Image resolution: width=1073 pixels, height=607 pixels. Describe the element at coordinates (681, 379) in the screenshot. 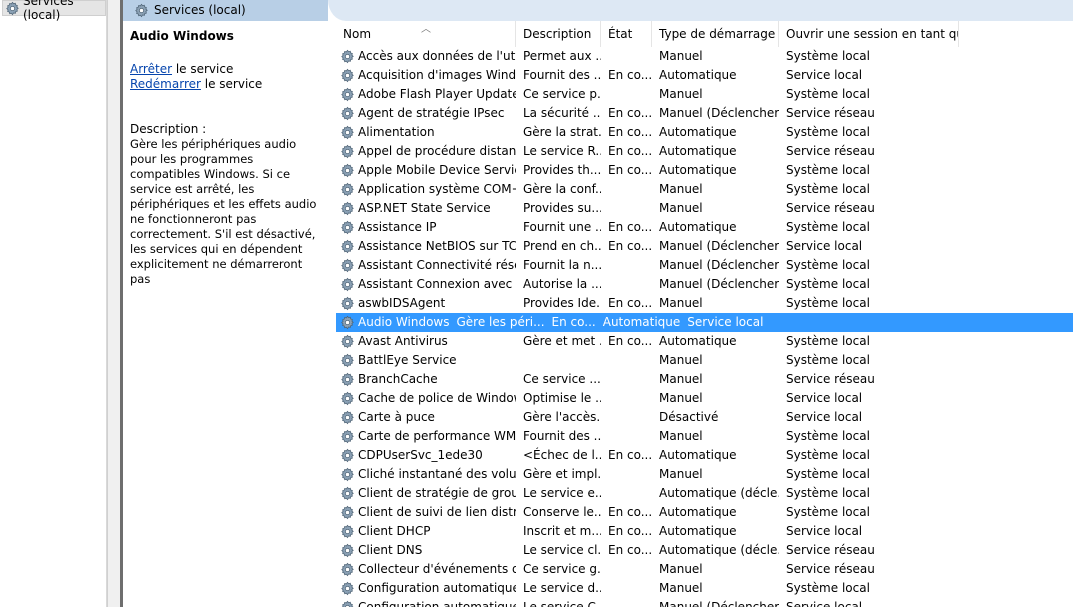

I see `cell-startup-type: Manuel` at that location.